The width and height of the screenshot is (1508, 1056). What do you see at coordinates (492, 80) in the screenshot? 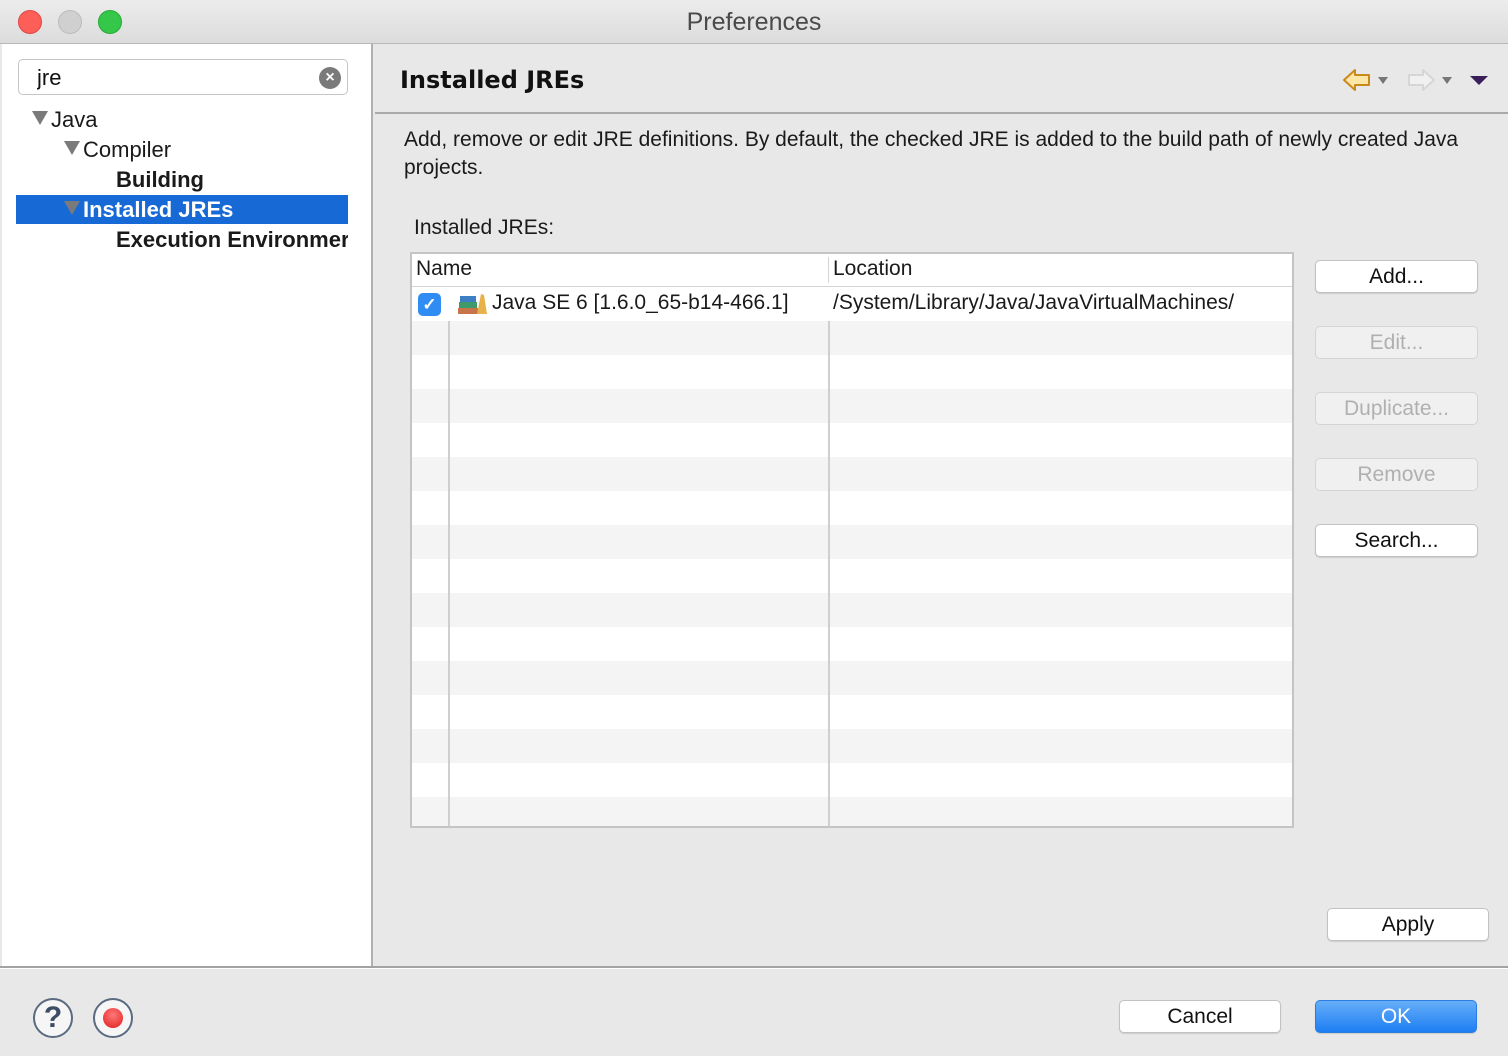
I see `page-title: Installed JREs` at bounding box center [492, 80].